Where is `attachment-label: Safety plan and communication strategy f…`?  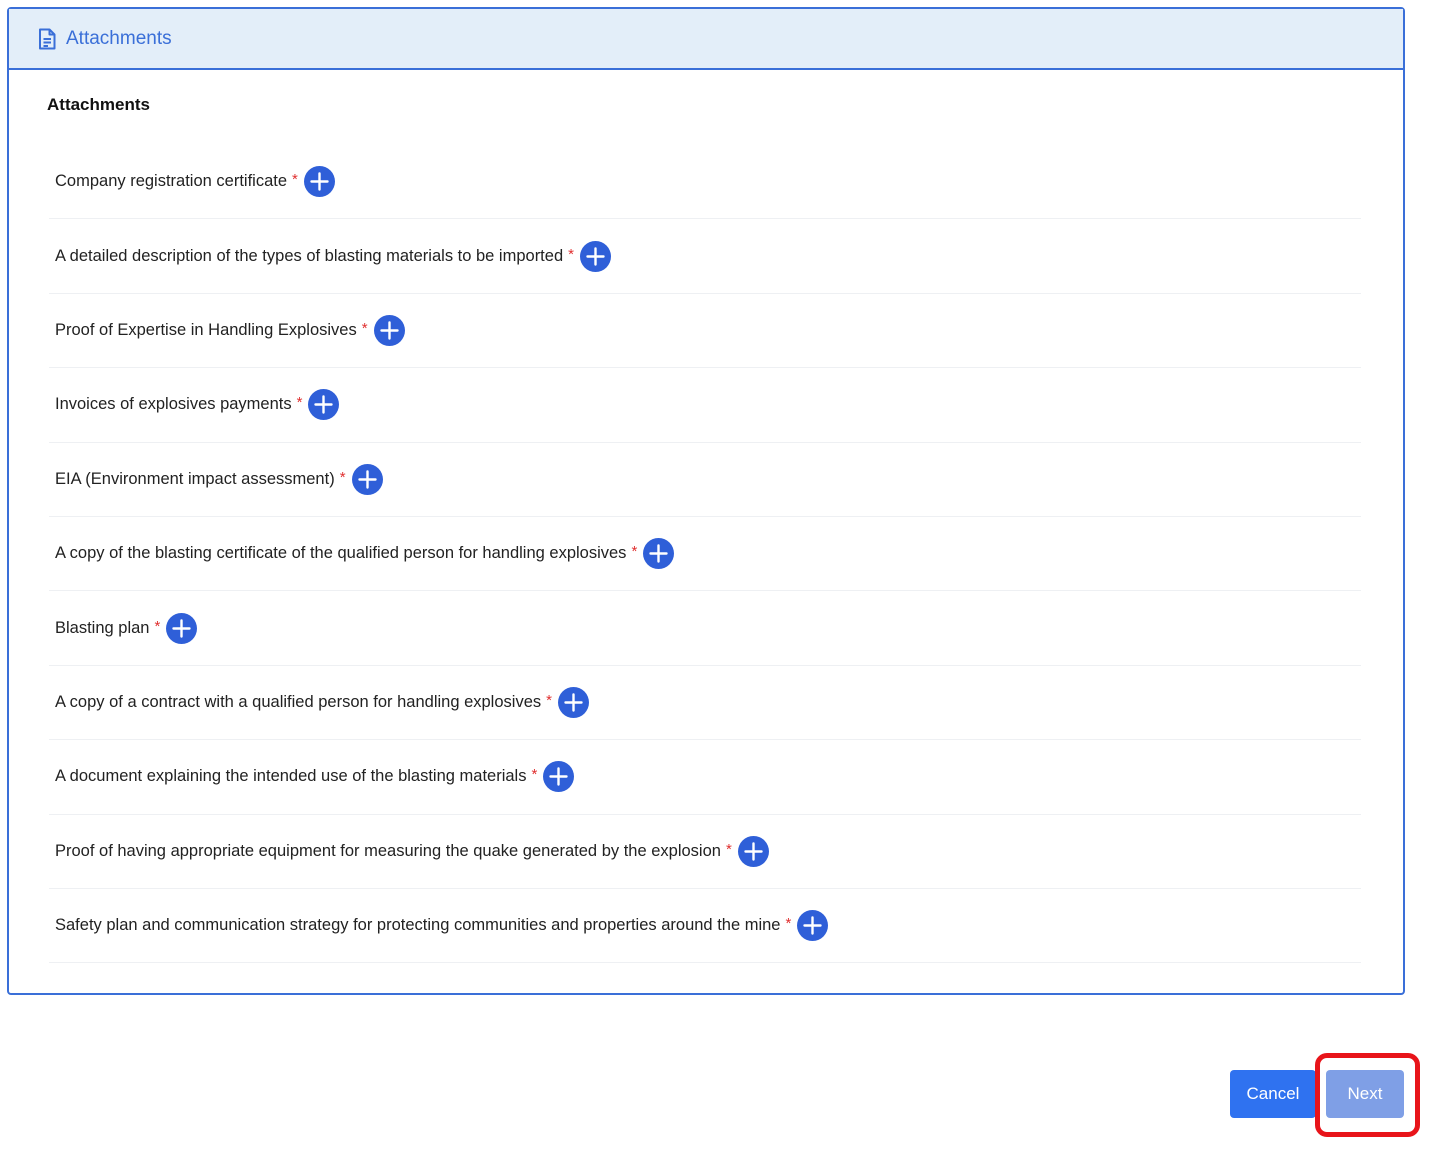 attachment-label: Safety plan and communication strategy f… is located at coordinates (418, 925).